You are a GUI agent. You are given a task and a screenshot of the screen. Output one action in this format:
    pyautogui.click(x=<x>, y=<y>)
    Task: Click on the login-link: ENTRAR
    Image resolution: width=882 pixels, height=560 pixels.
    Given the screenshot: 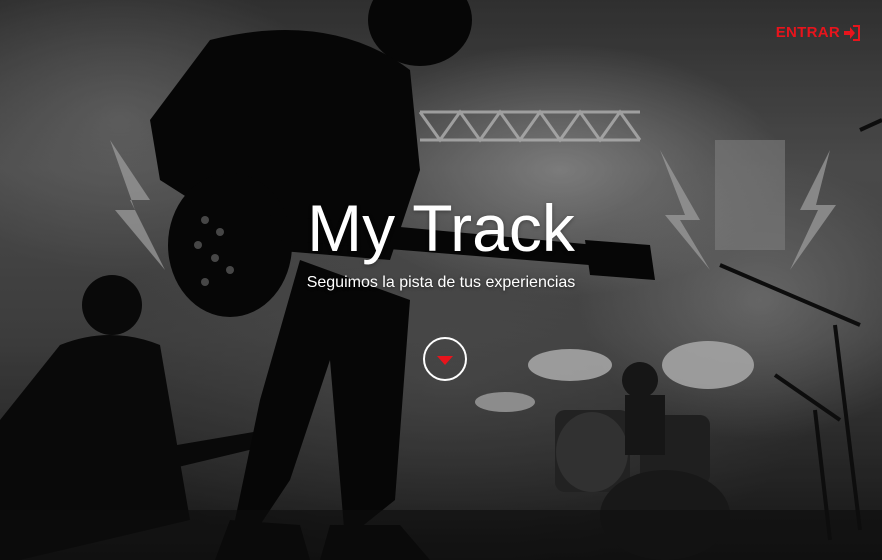 What is the action you would take?
    pyautogui.click(x=818, y=32)
    